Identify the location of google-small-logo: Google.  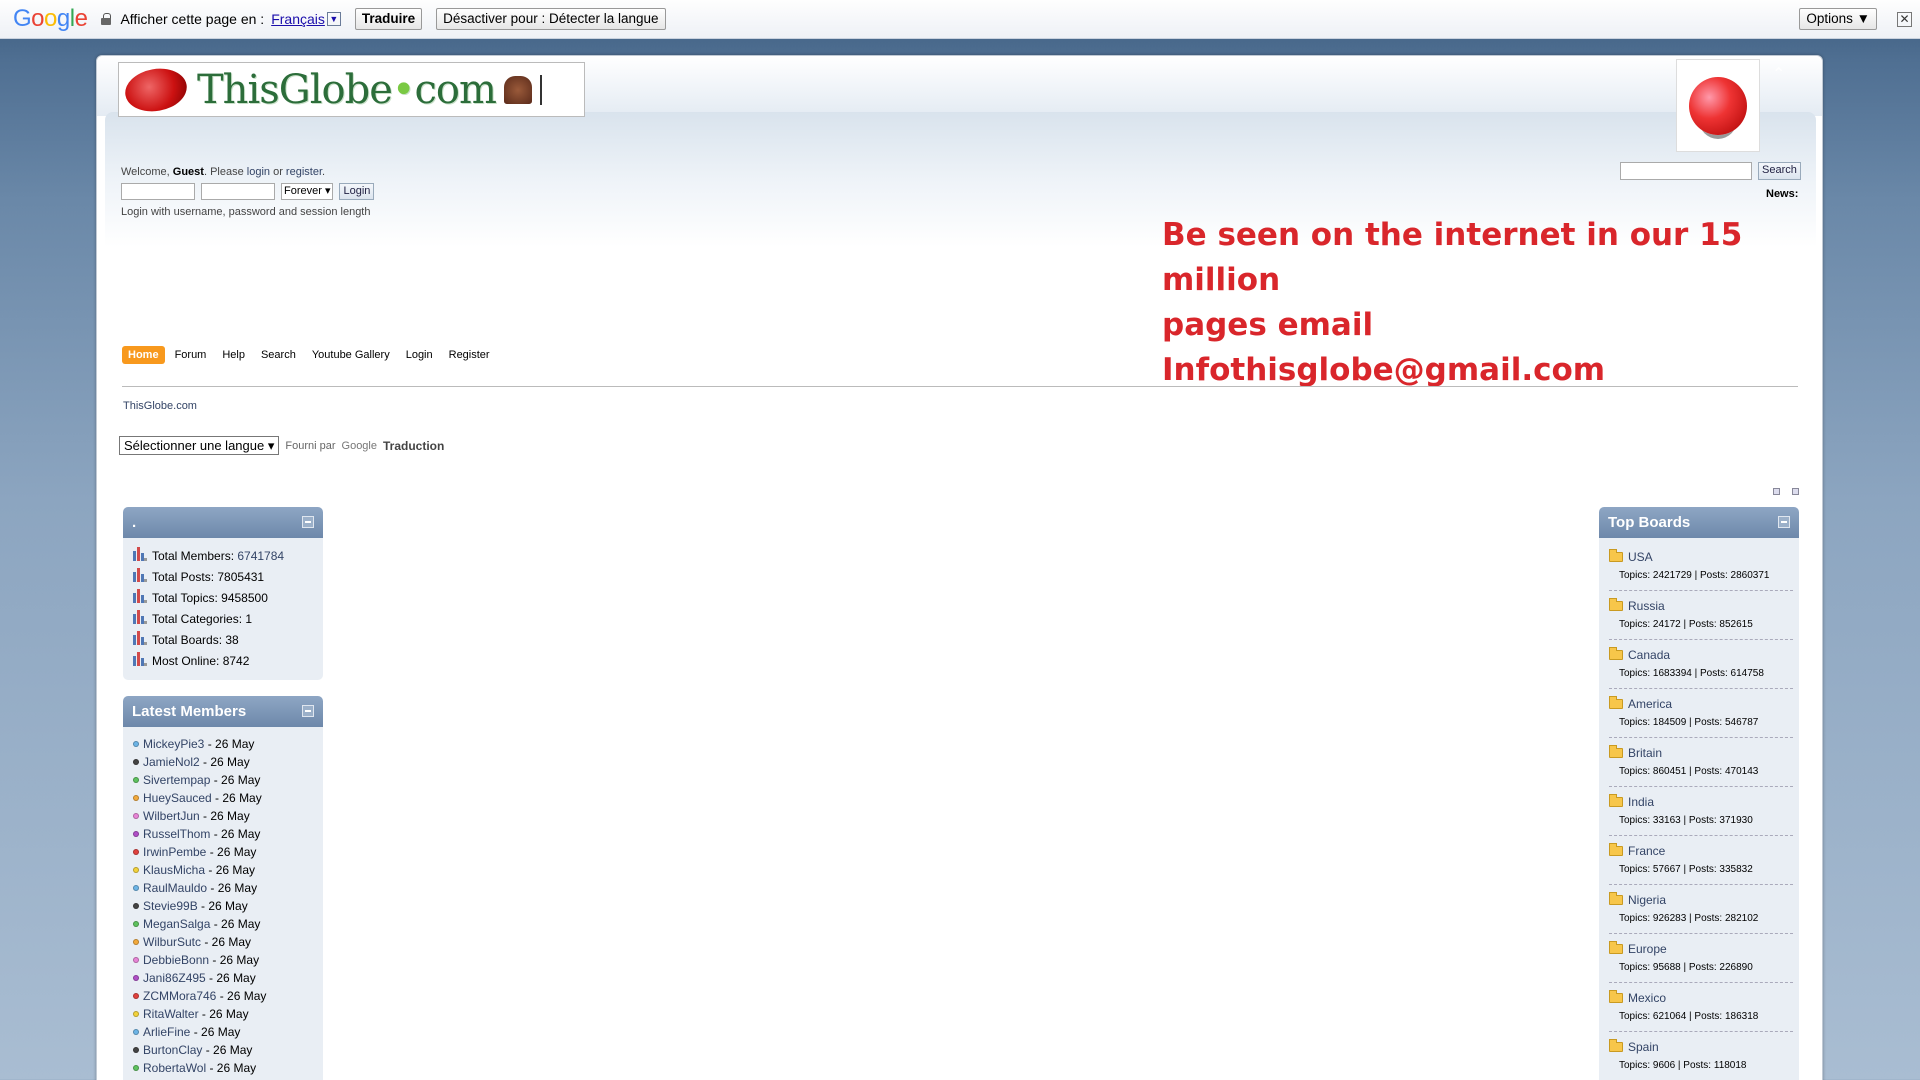
(359, 445).